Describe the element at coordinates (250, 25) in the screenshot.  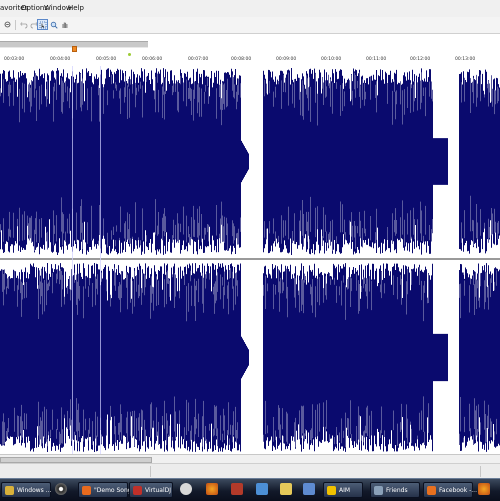
I see `toolbar` at that location.